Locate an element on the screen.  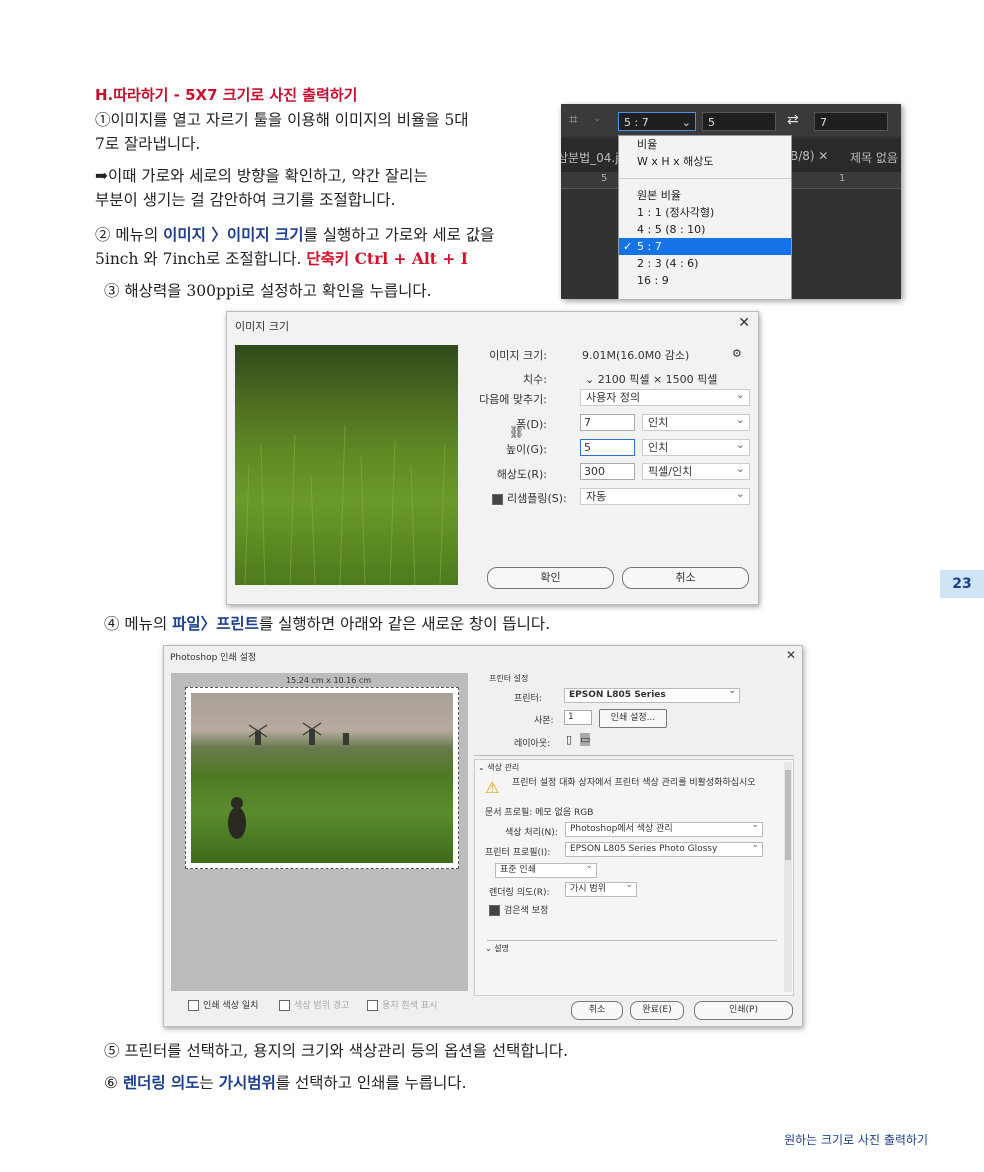
section-heading: H.따라하기 - 5X7 크기로 사진 출력하기 is located at coordinates (226, 95).